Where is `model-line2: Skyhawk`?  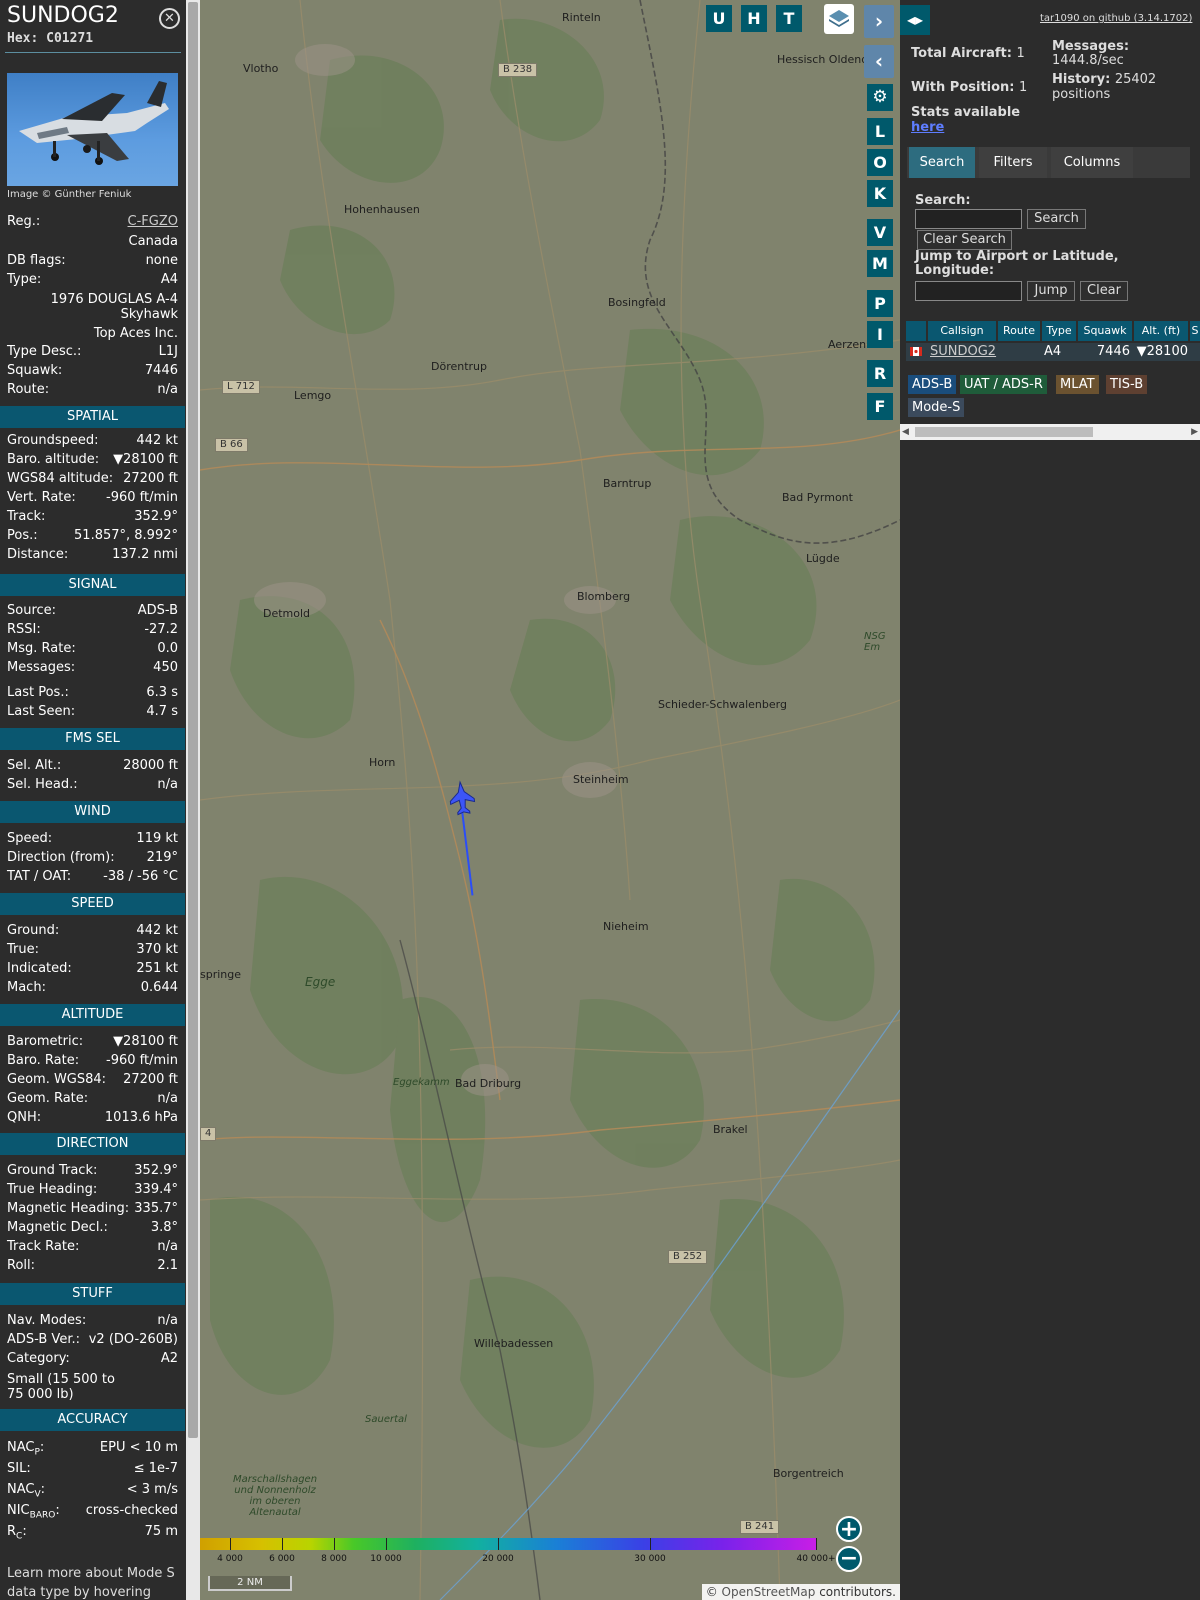
model-line2: Skyhawk is located at coordinates (149, 314).